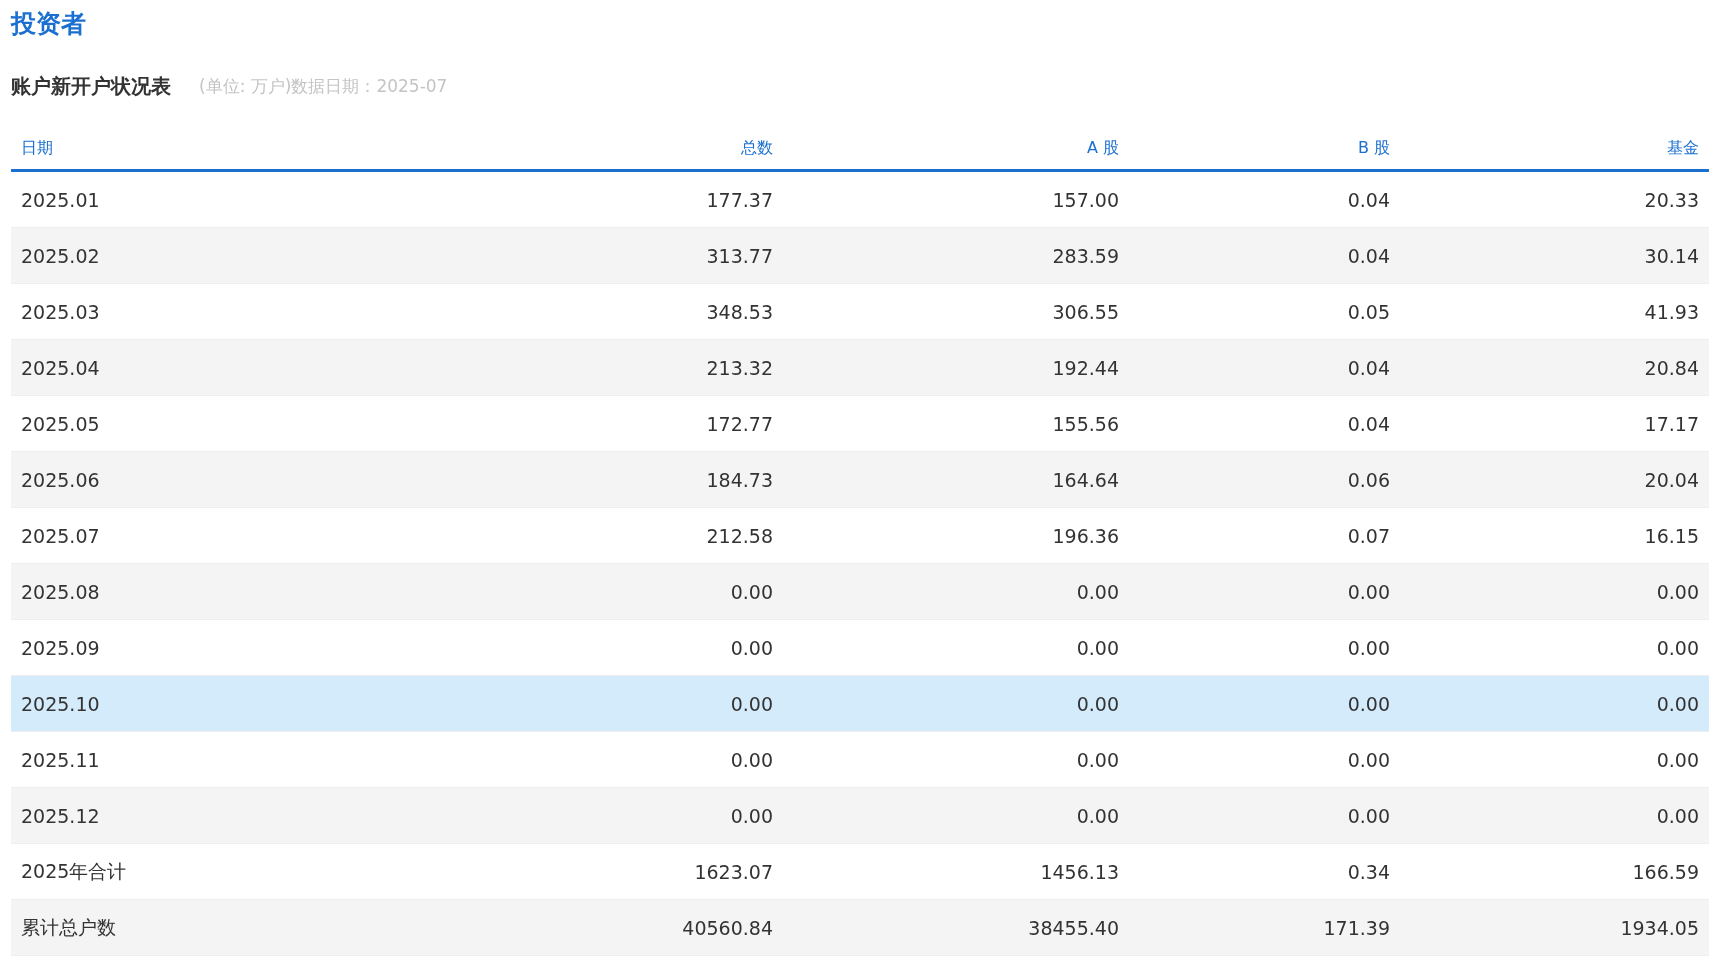  I want to click on column-header: A 股, so click(1102, 147).